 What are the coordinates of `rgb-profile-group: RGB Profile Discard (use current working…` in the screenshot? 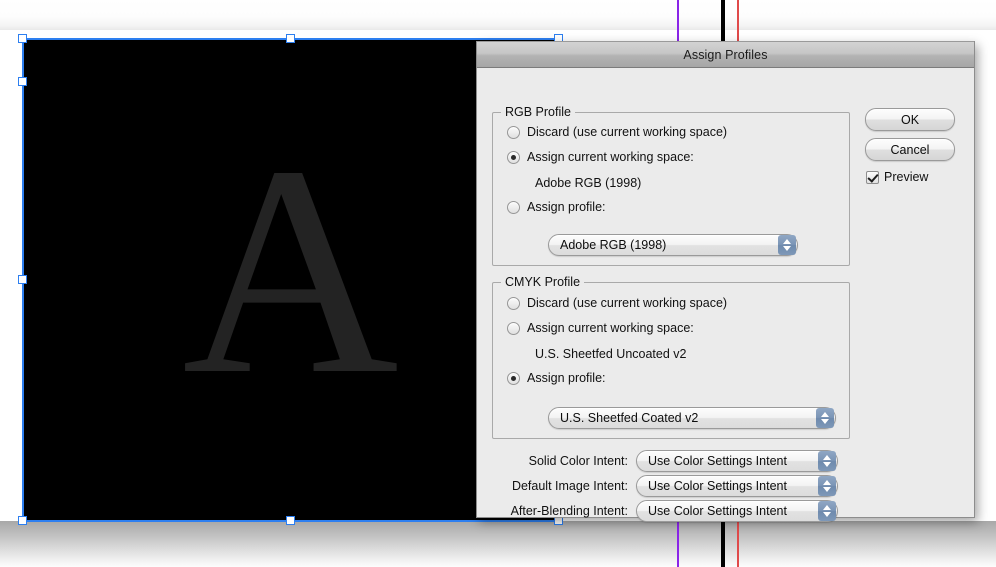 It's located at (671, 185).